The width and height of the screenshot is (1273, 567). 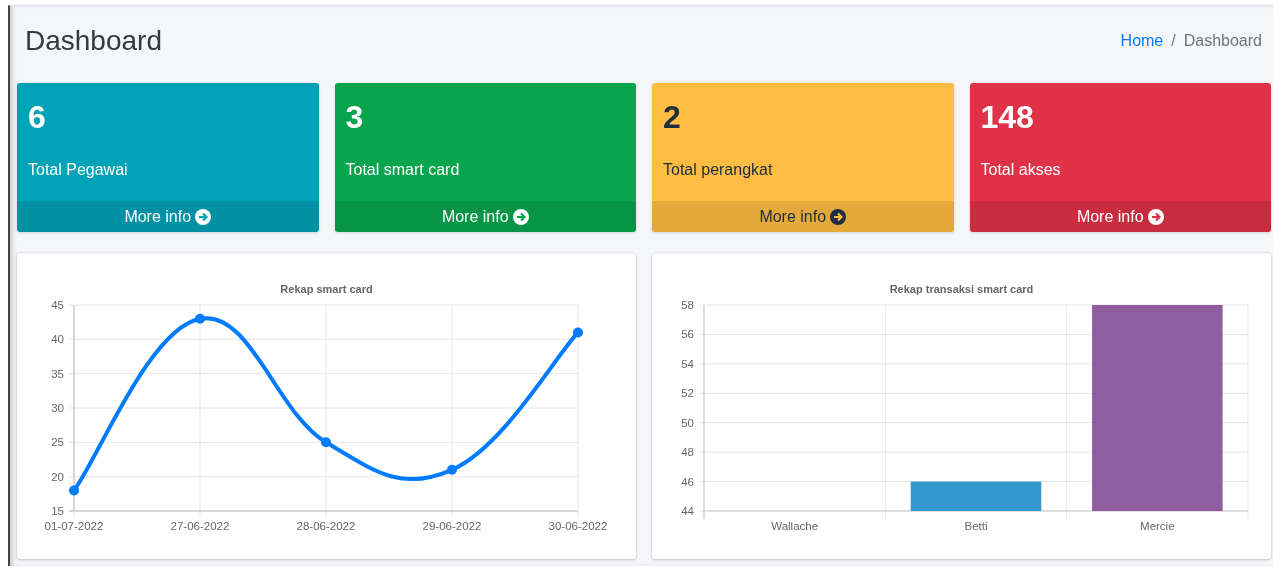 I want to click on y-axis-label: 46, so click(x=687, y=481).